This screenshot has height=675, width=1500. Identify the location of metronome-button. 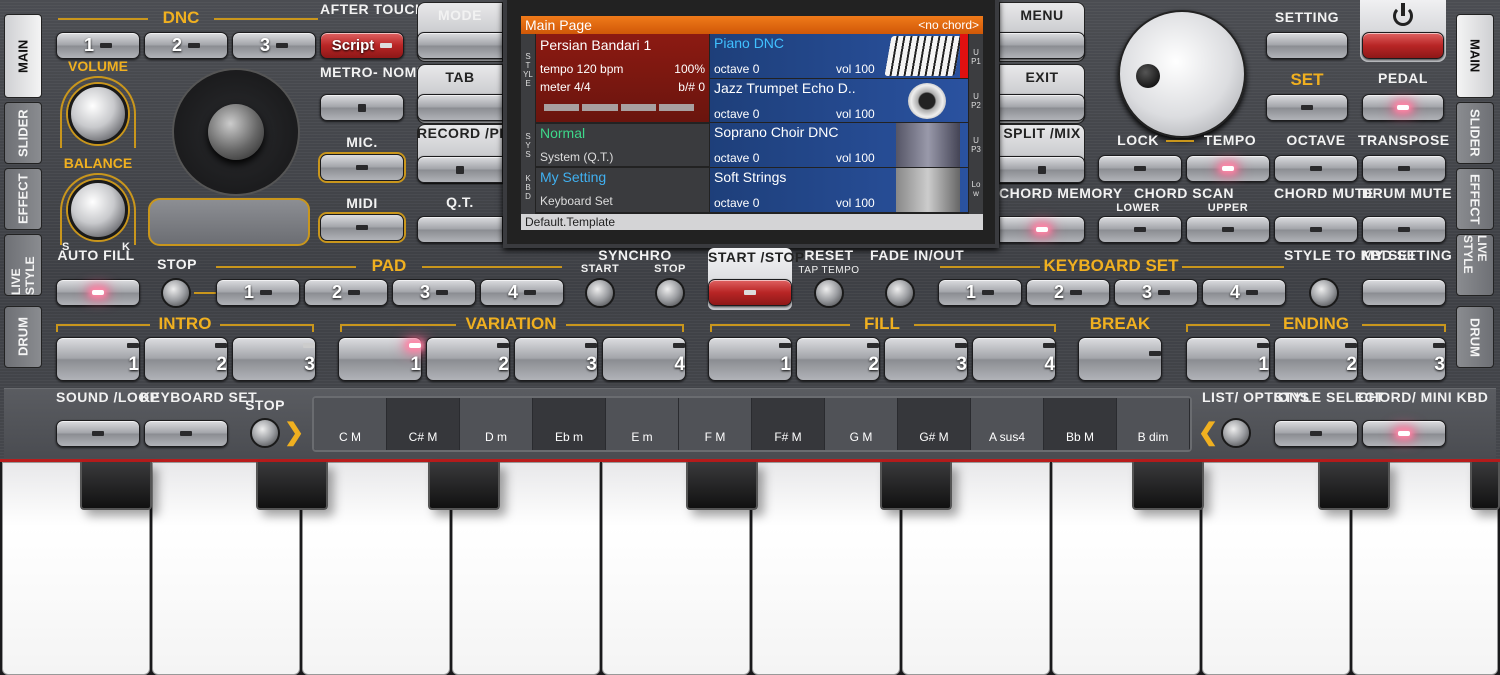
(362, 107).